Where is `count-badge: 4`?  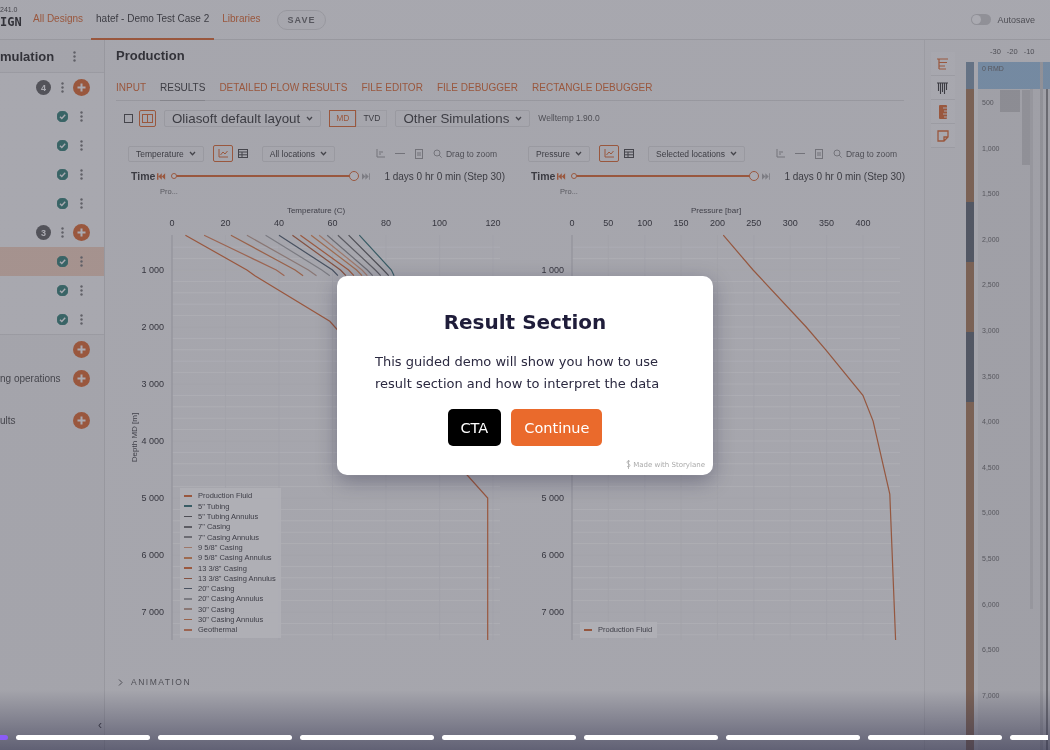
count-badge: 4 is located at coordinates (43, 87).